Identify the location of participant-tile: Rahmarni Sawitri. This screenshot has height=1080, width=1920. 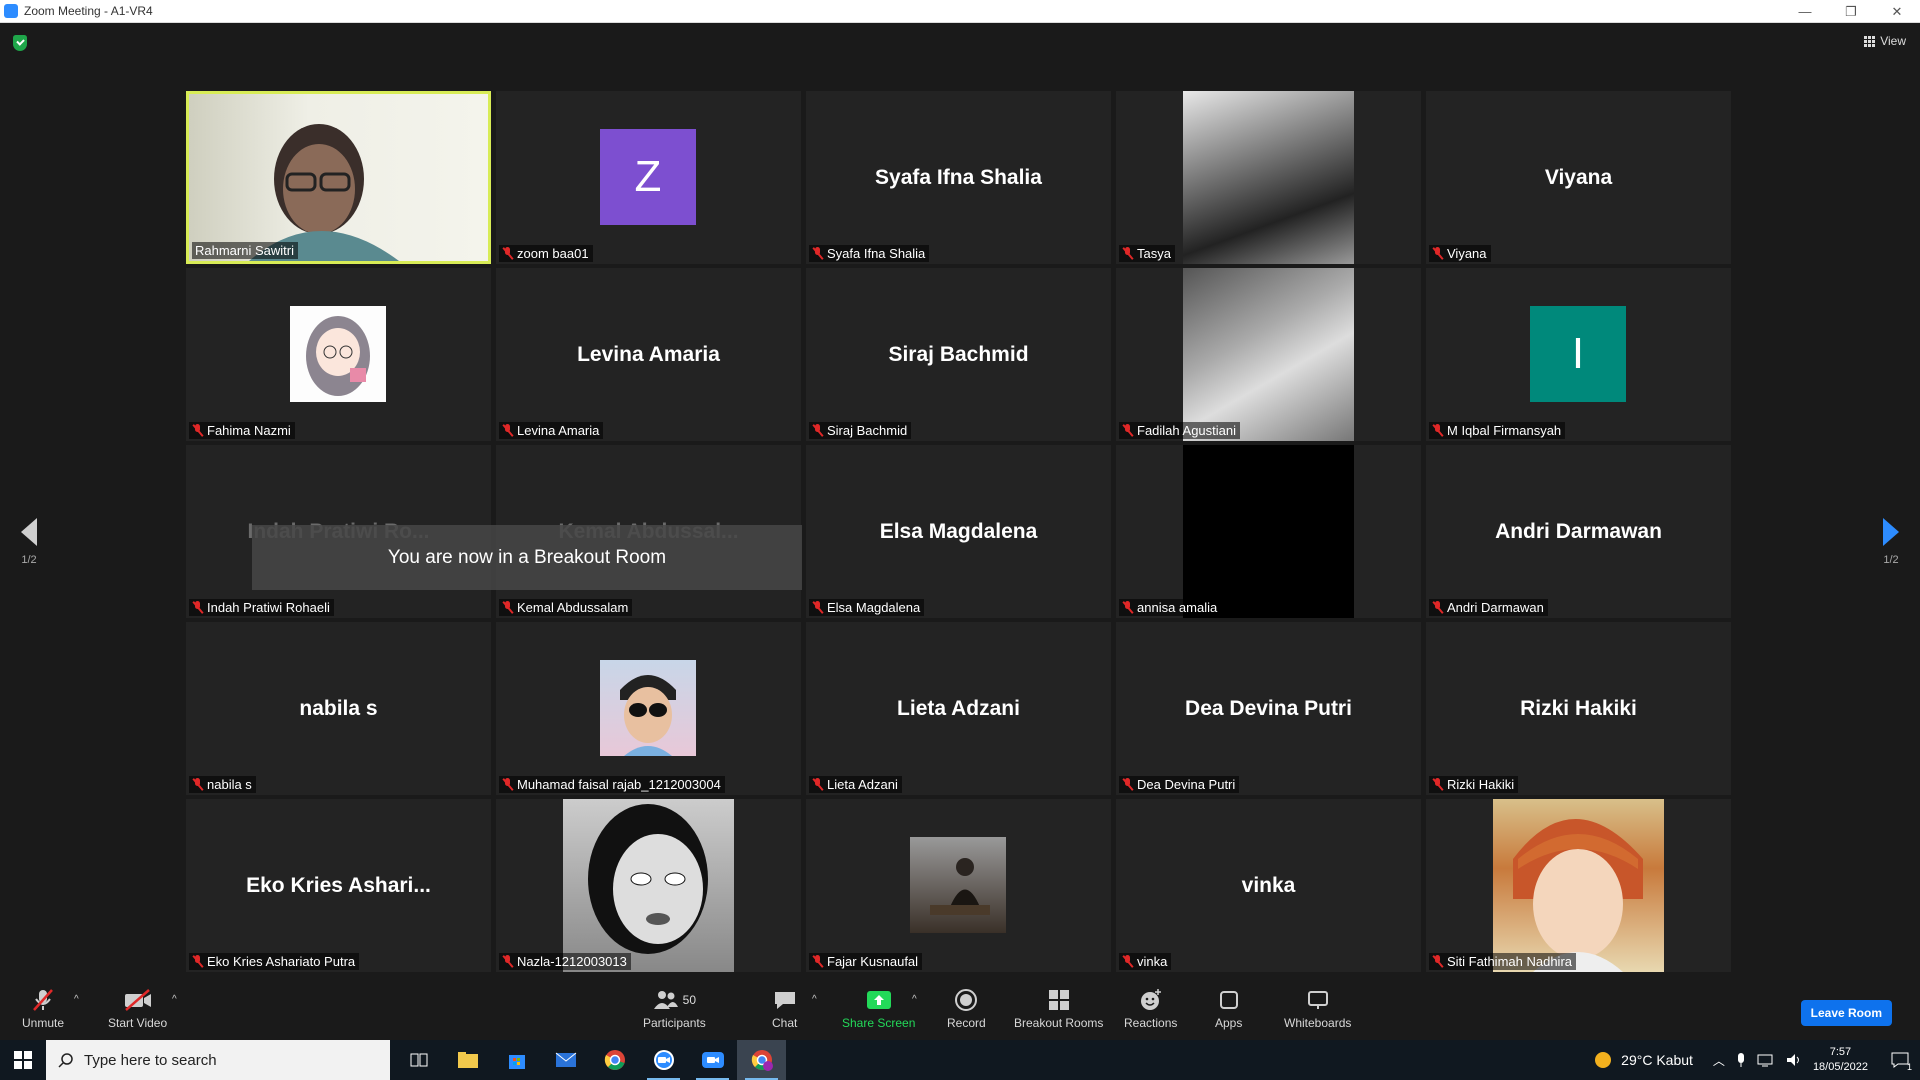
(338, 177).